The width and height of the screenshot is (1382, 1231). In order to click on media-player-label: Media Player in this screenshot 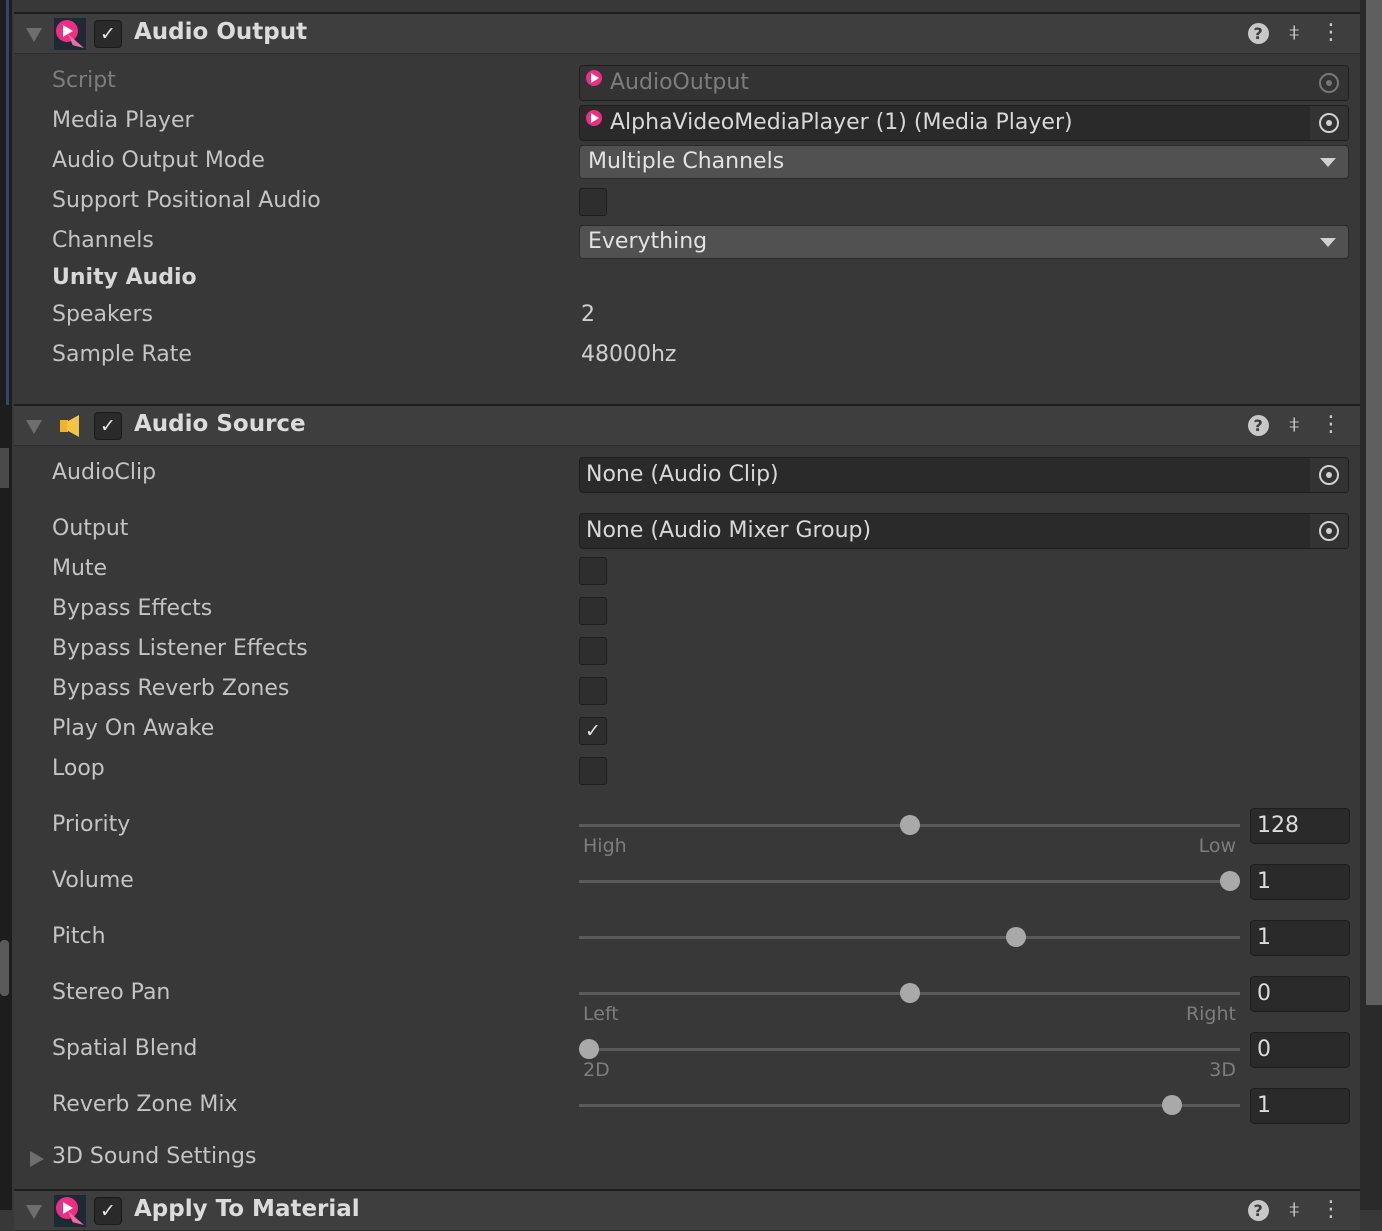, I will do `click(123, 120)`.